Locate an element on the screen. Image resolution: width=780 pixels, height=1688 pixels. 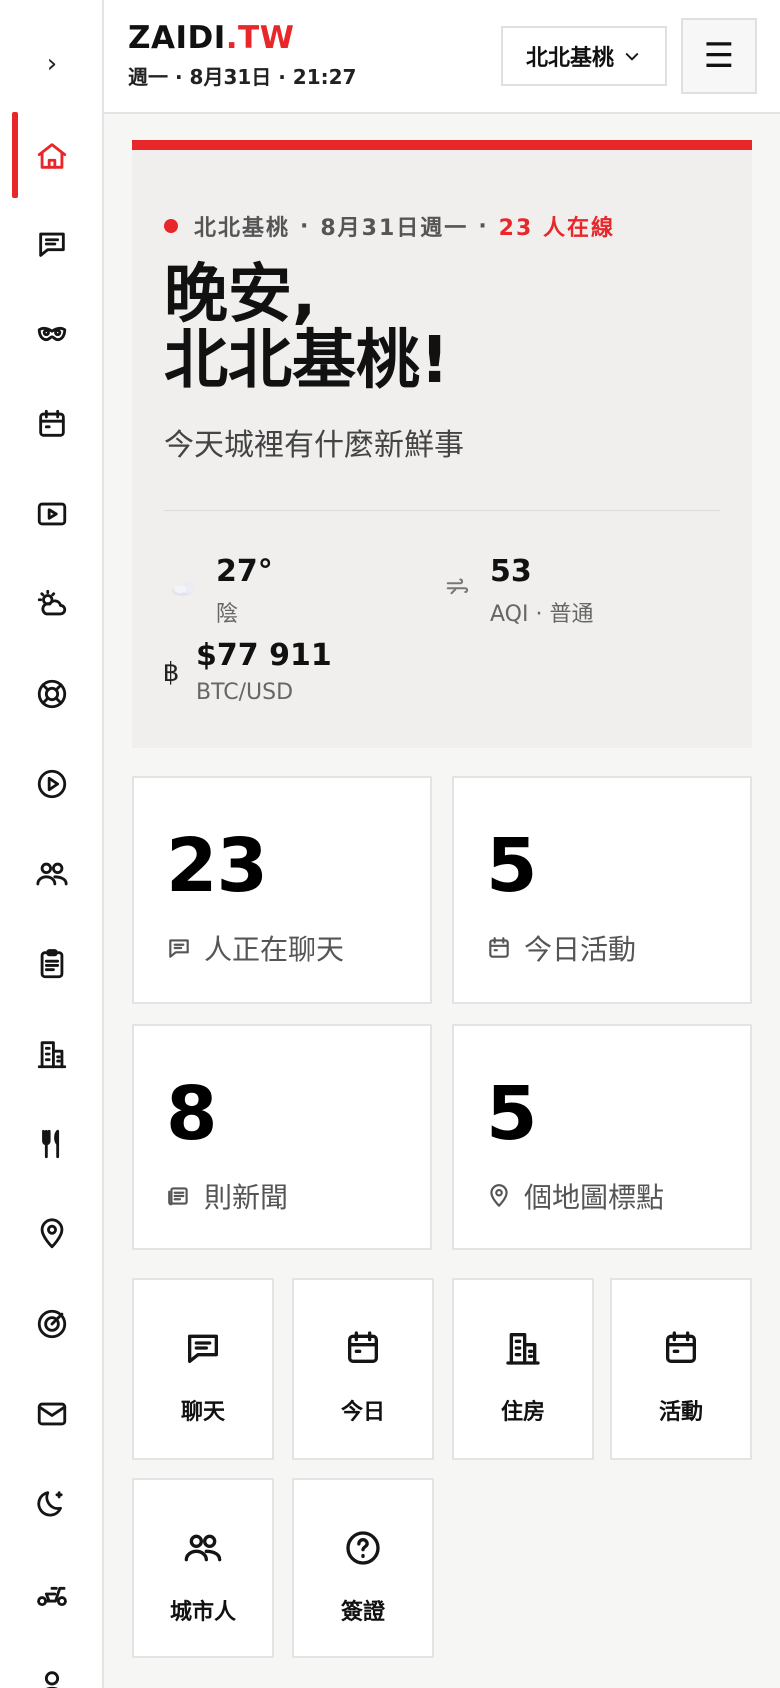
shortcut-visa: 簽證 is located at coordinates (363, 1568).